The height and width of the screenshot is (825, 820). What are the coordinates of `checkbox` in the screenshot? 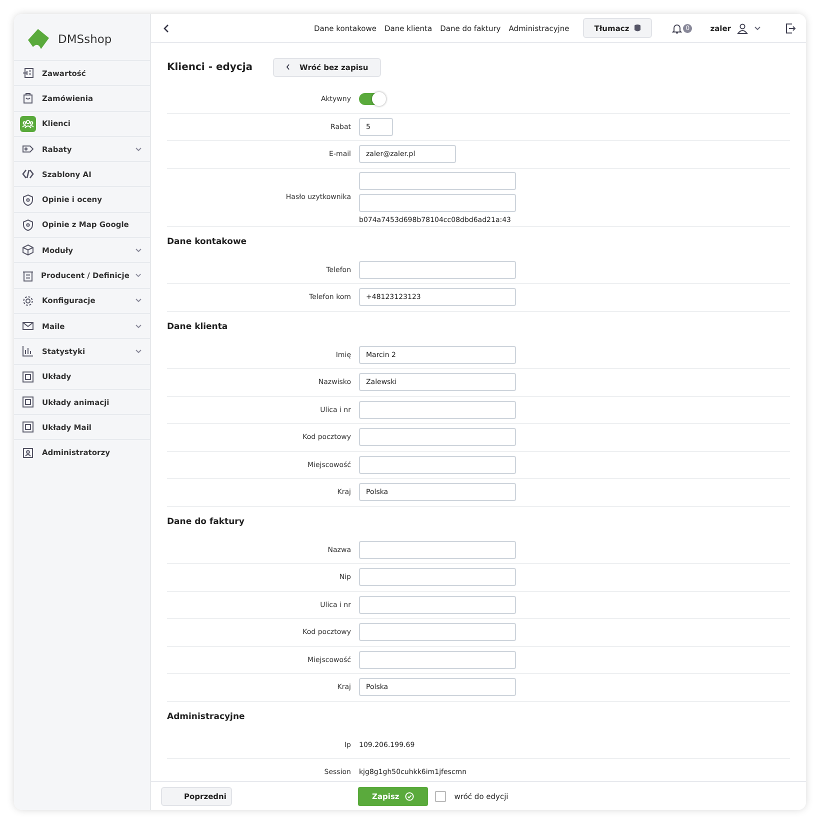 It's located at (440, 796).